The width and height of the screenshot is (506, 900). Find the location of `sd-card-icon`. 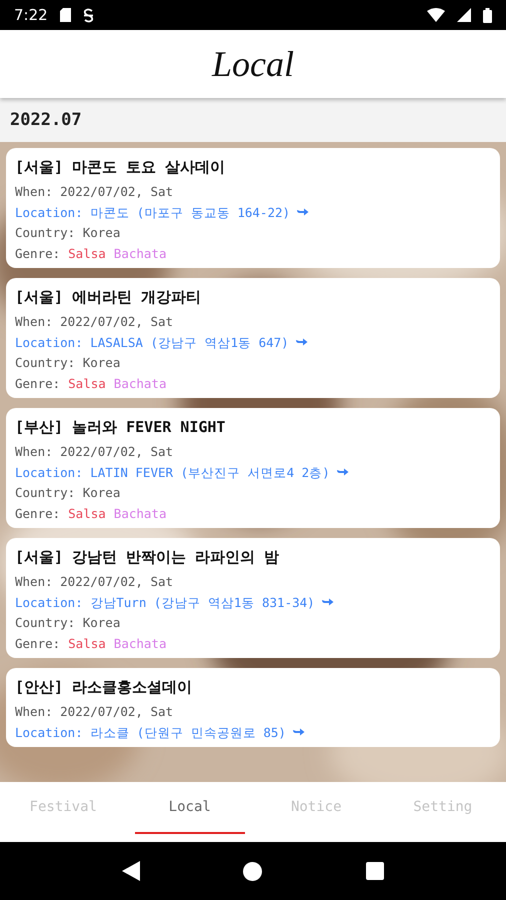

sd-card-icon is located at coordinates (65, 15).